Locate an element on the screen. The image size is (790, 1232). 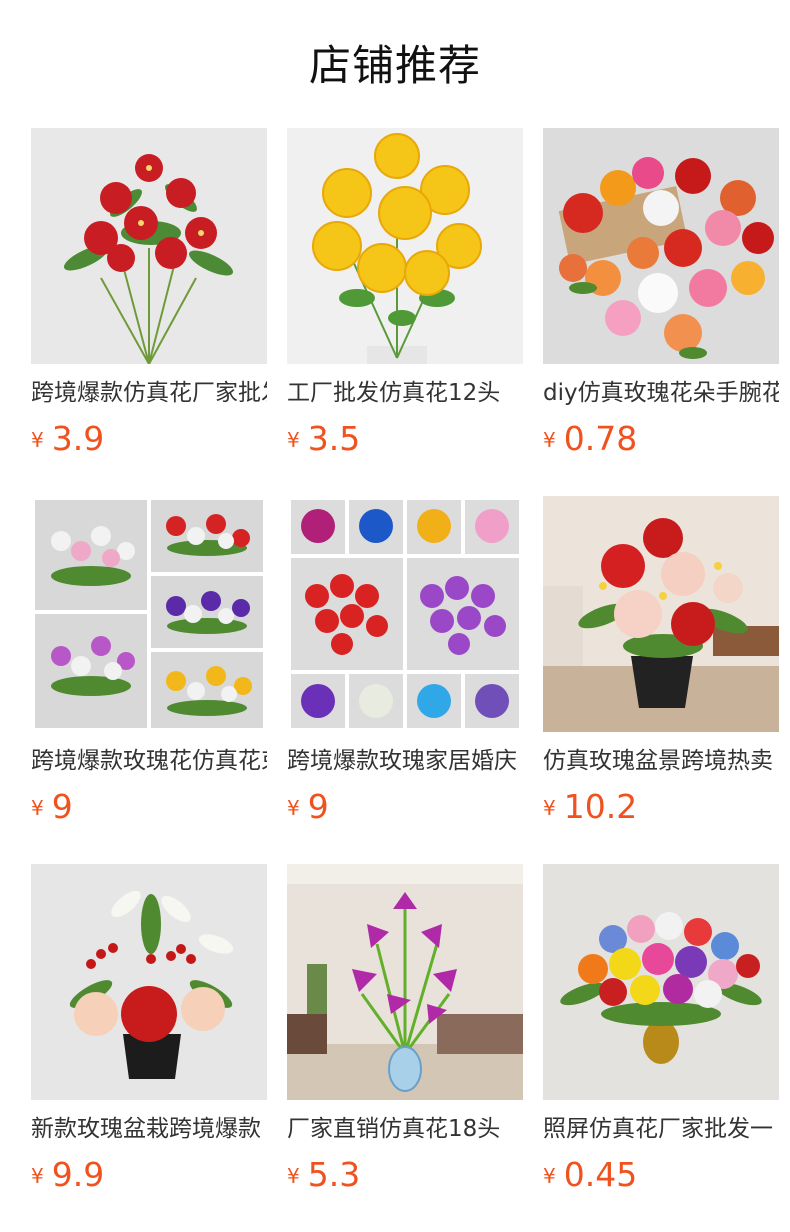
product-card: 厂家直销仿真花18头 ¥5.3 is located at coordinates (405, 1029).